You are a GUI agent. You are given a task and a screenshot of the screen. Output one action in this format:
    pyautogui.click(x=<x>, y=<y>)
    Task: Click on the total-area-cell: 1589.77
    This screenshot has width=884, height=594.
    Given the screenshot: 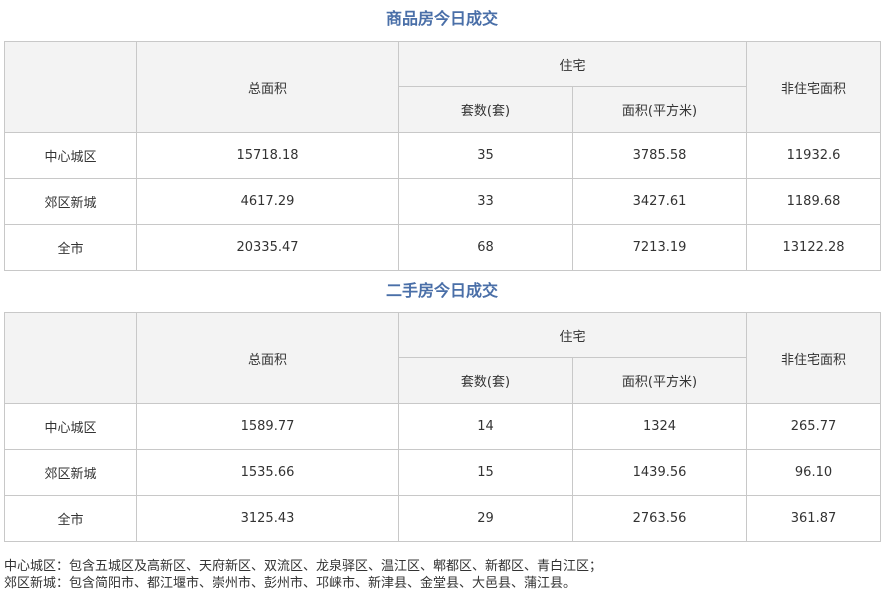 What is the action you would take?
    pyautogui.click(x=267, y=426)
    